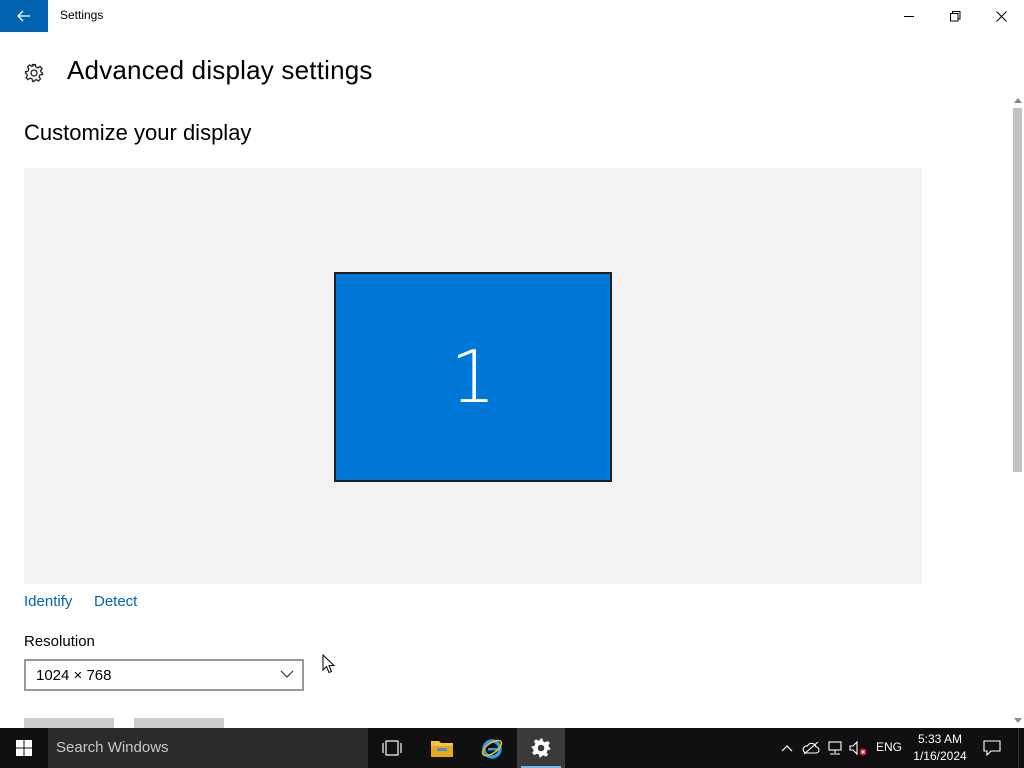 This screenshot has width=1024, height=768. I want to click on back-button, so click(24, 16).